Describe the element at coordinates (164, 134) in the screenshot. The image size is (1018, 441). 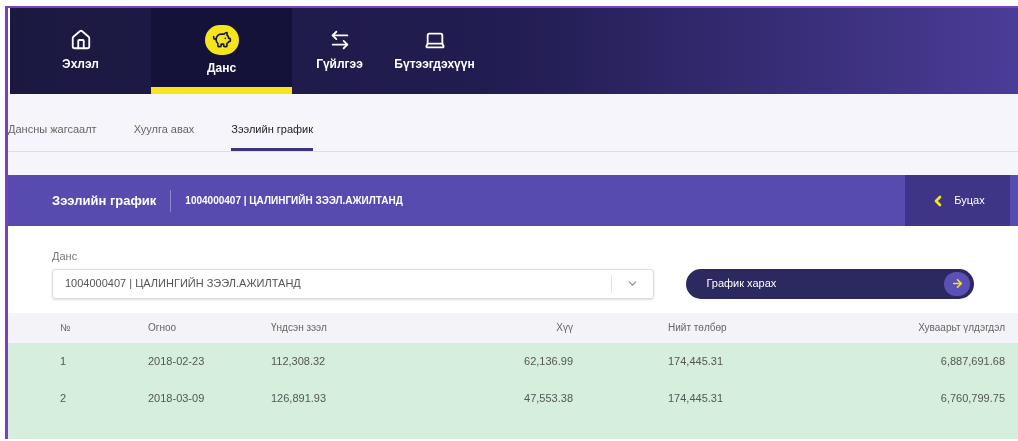
I see `sub-tab: Хуулга авах` at that location.